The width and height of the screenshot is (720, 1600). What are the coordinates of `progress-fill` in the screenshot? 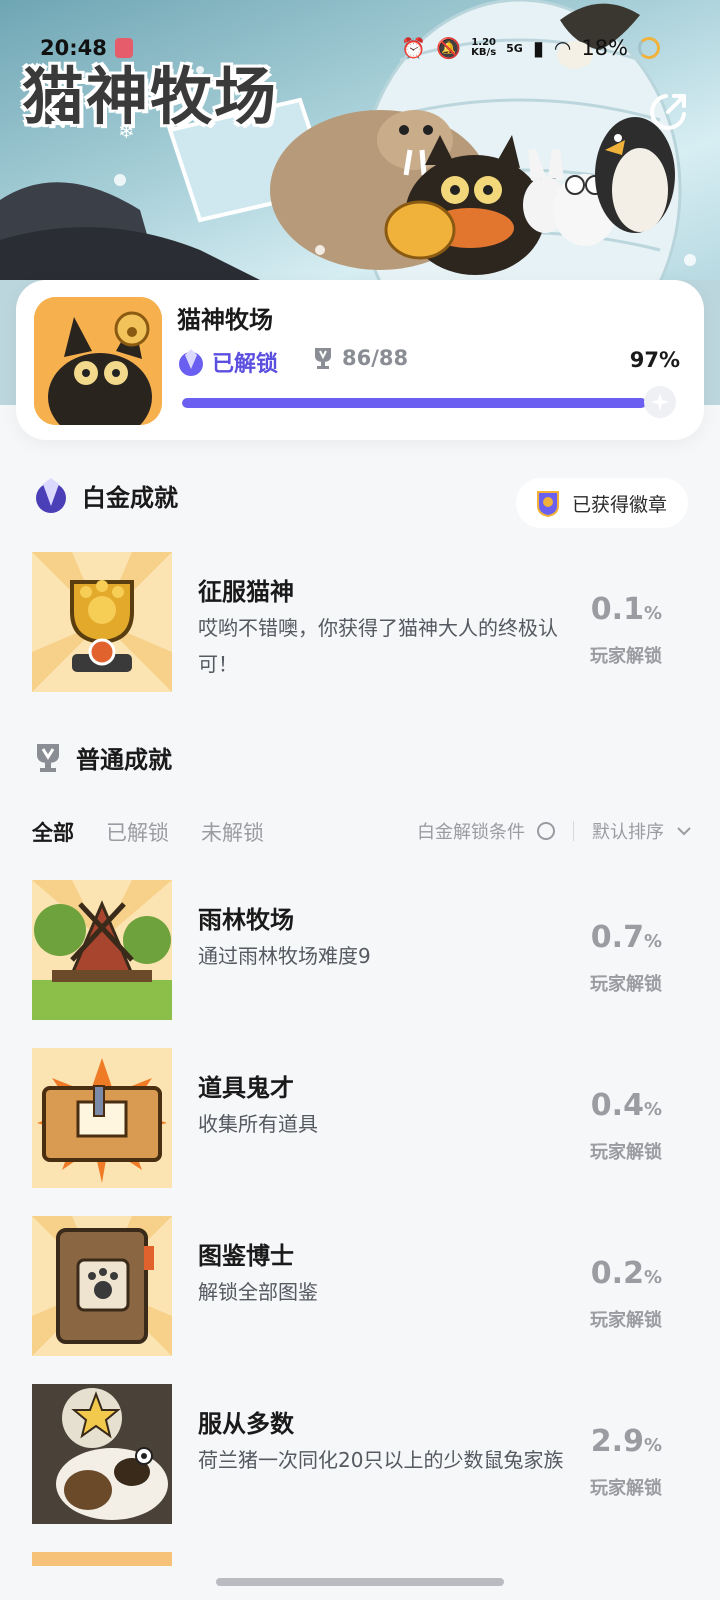 It's located at (414, 403).